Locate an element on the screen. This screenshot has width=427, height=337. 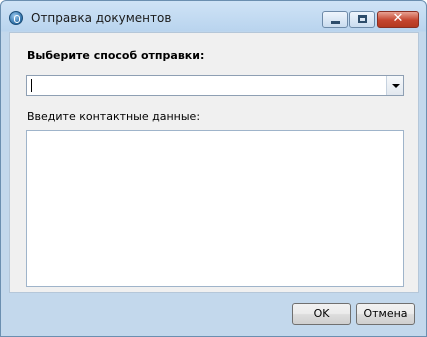
close-button: ✕ is located at coordinates (398, 19).